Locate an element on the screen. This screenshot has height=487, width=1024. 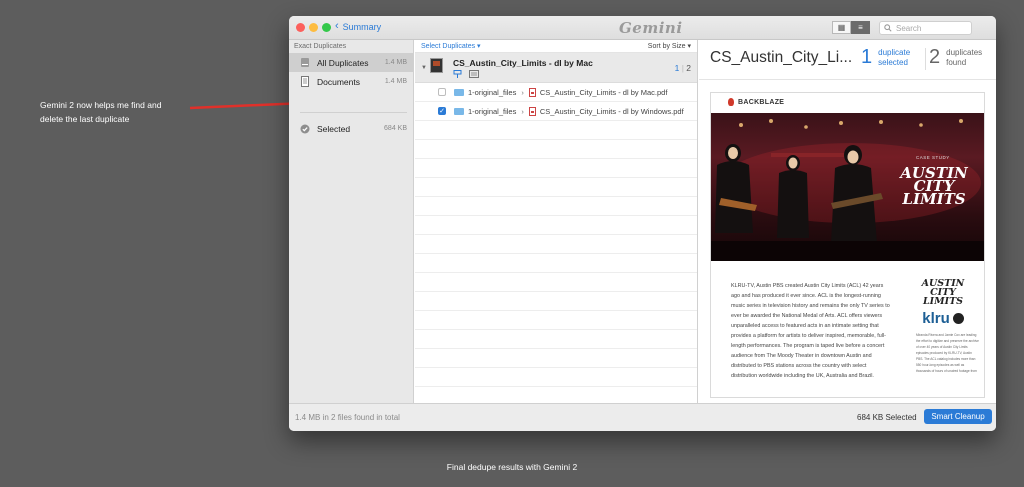
reveal-icon is located at coordinates (458, 74).